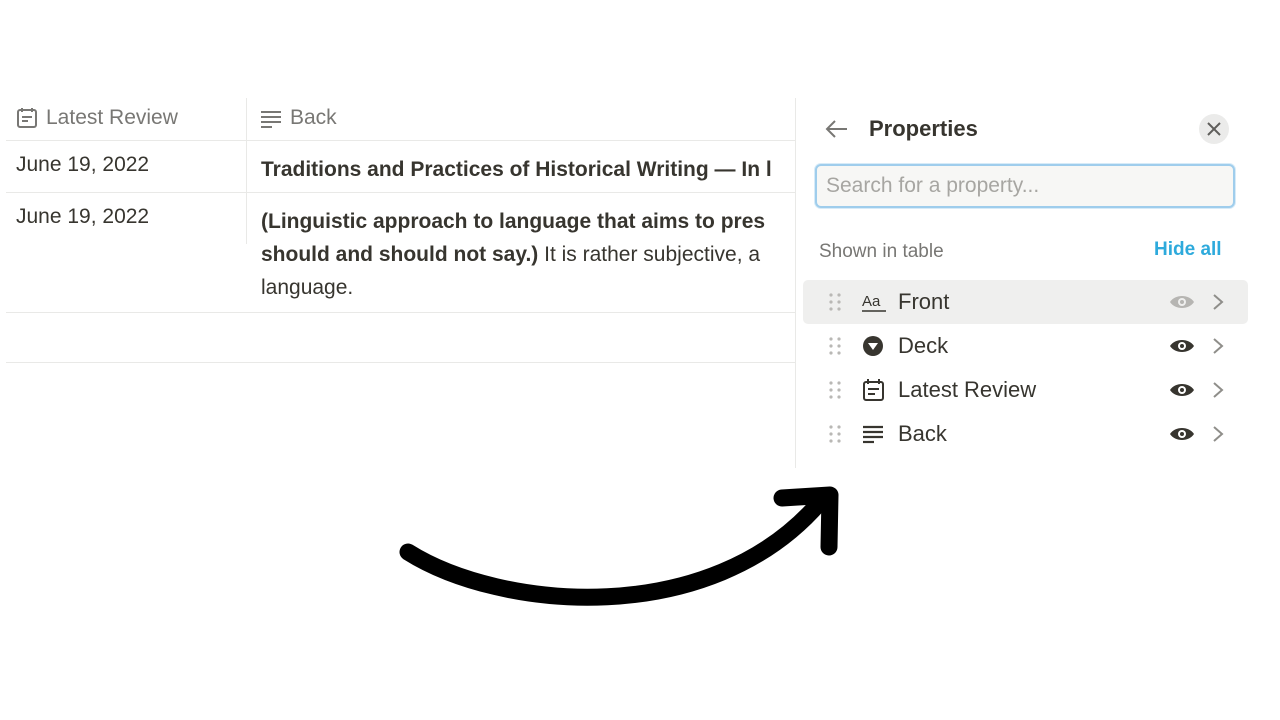 The height and width of the screenshot is (720, 1280). Describe the element at coordinates (924, 301) in the screenshot. I see `property-label: Front` at that location.